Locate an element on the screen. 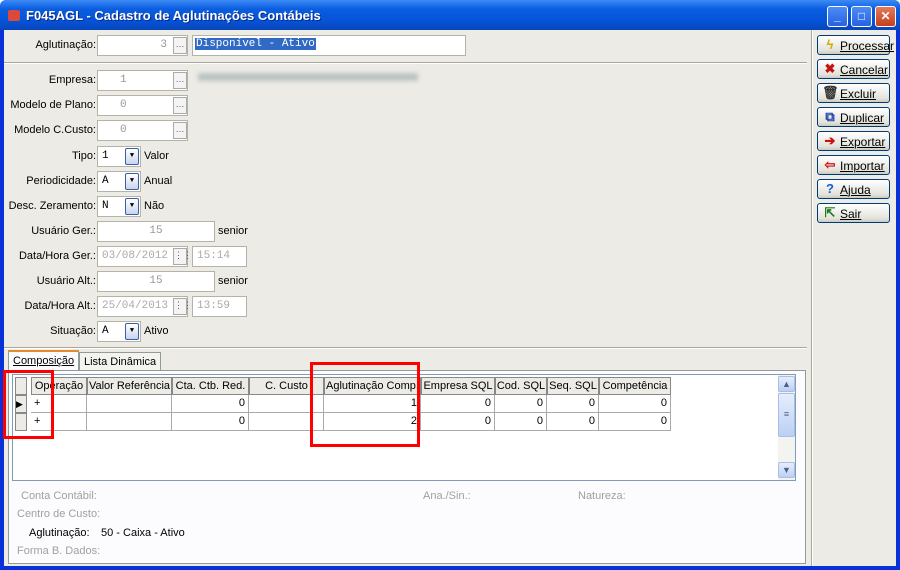 The image size is (900, 570). button-label: Importar is located at coordinates (862, 166).